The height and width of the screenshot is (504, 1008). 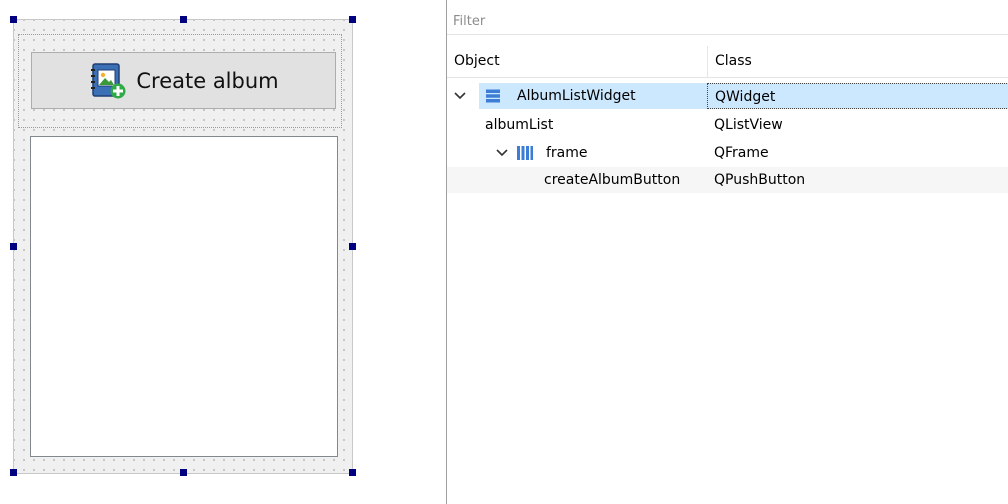 What do you see at coordinates (352, 246) in the screenshot?
I see `resize-handle-right` at bounding box center [352, 246].